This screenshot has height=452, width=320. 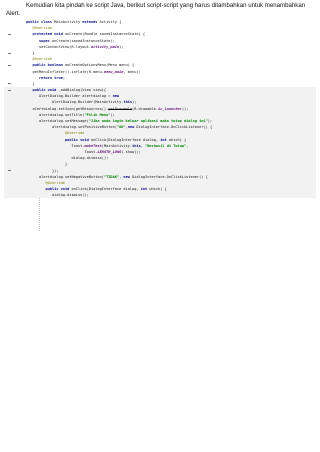 I want to click on code-token: onCreateOptionsMenu(Menu menu) {, so click(x=99, y=65).